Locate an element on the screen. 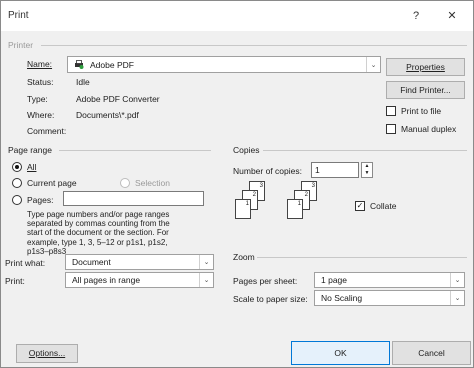 The image size is (474, 368). print-what-select: Document ⌄ is located at coordinates (139, 262).